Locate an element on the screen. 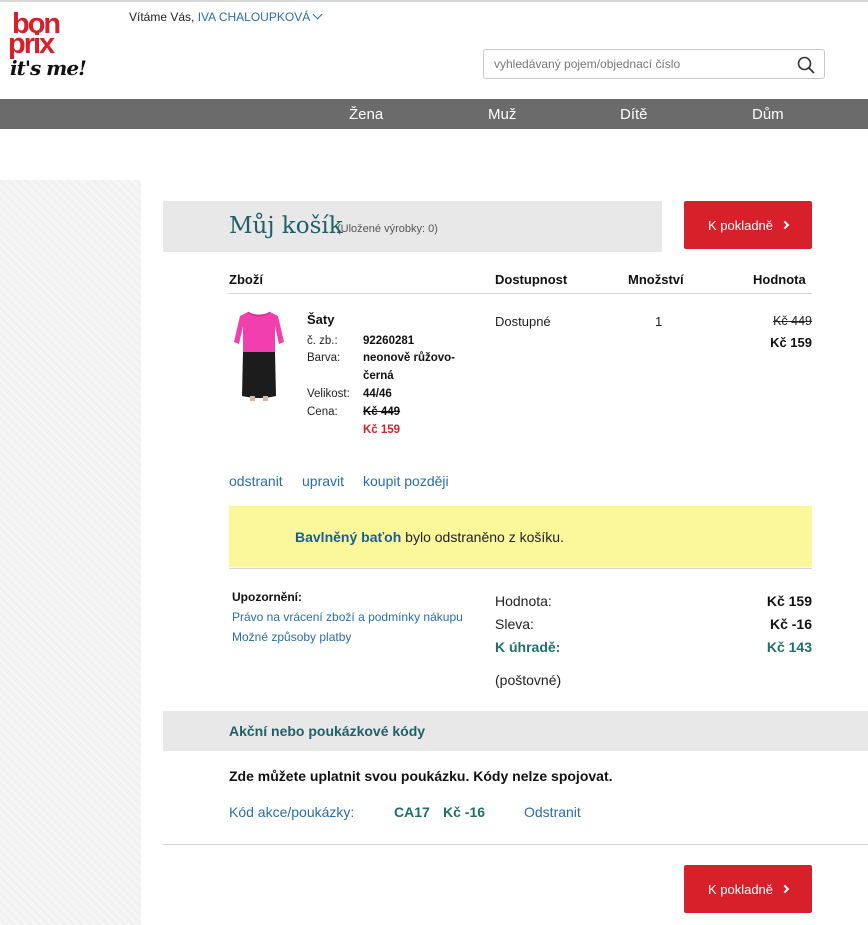  logo-prix: prix is located at coordinates (31, 44).